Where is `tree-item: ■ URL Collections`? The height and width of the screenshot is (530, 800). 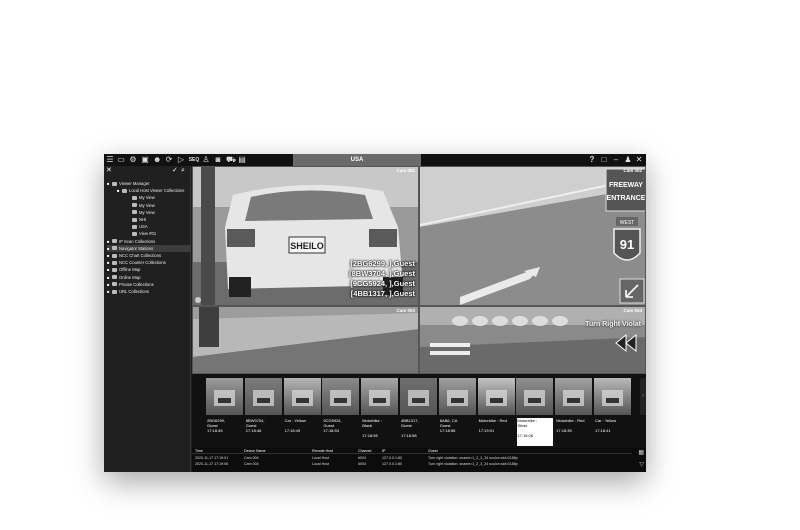
tree-item: ■ URL Collections is located at coordinates (149, 291).